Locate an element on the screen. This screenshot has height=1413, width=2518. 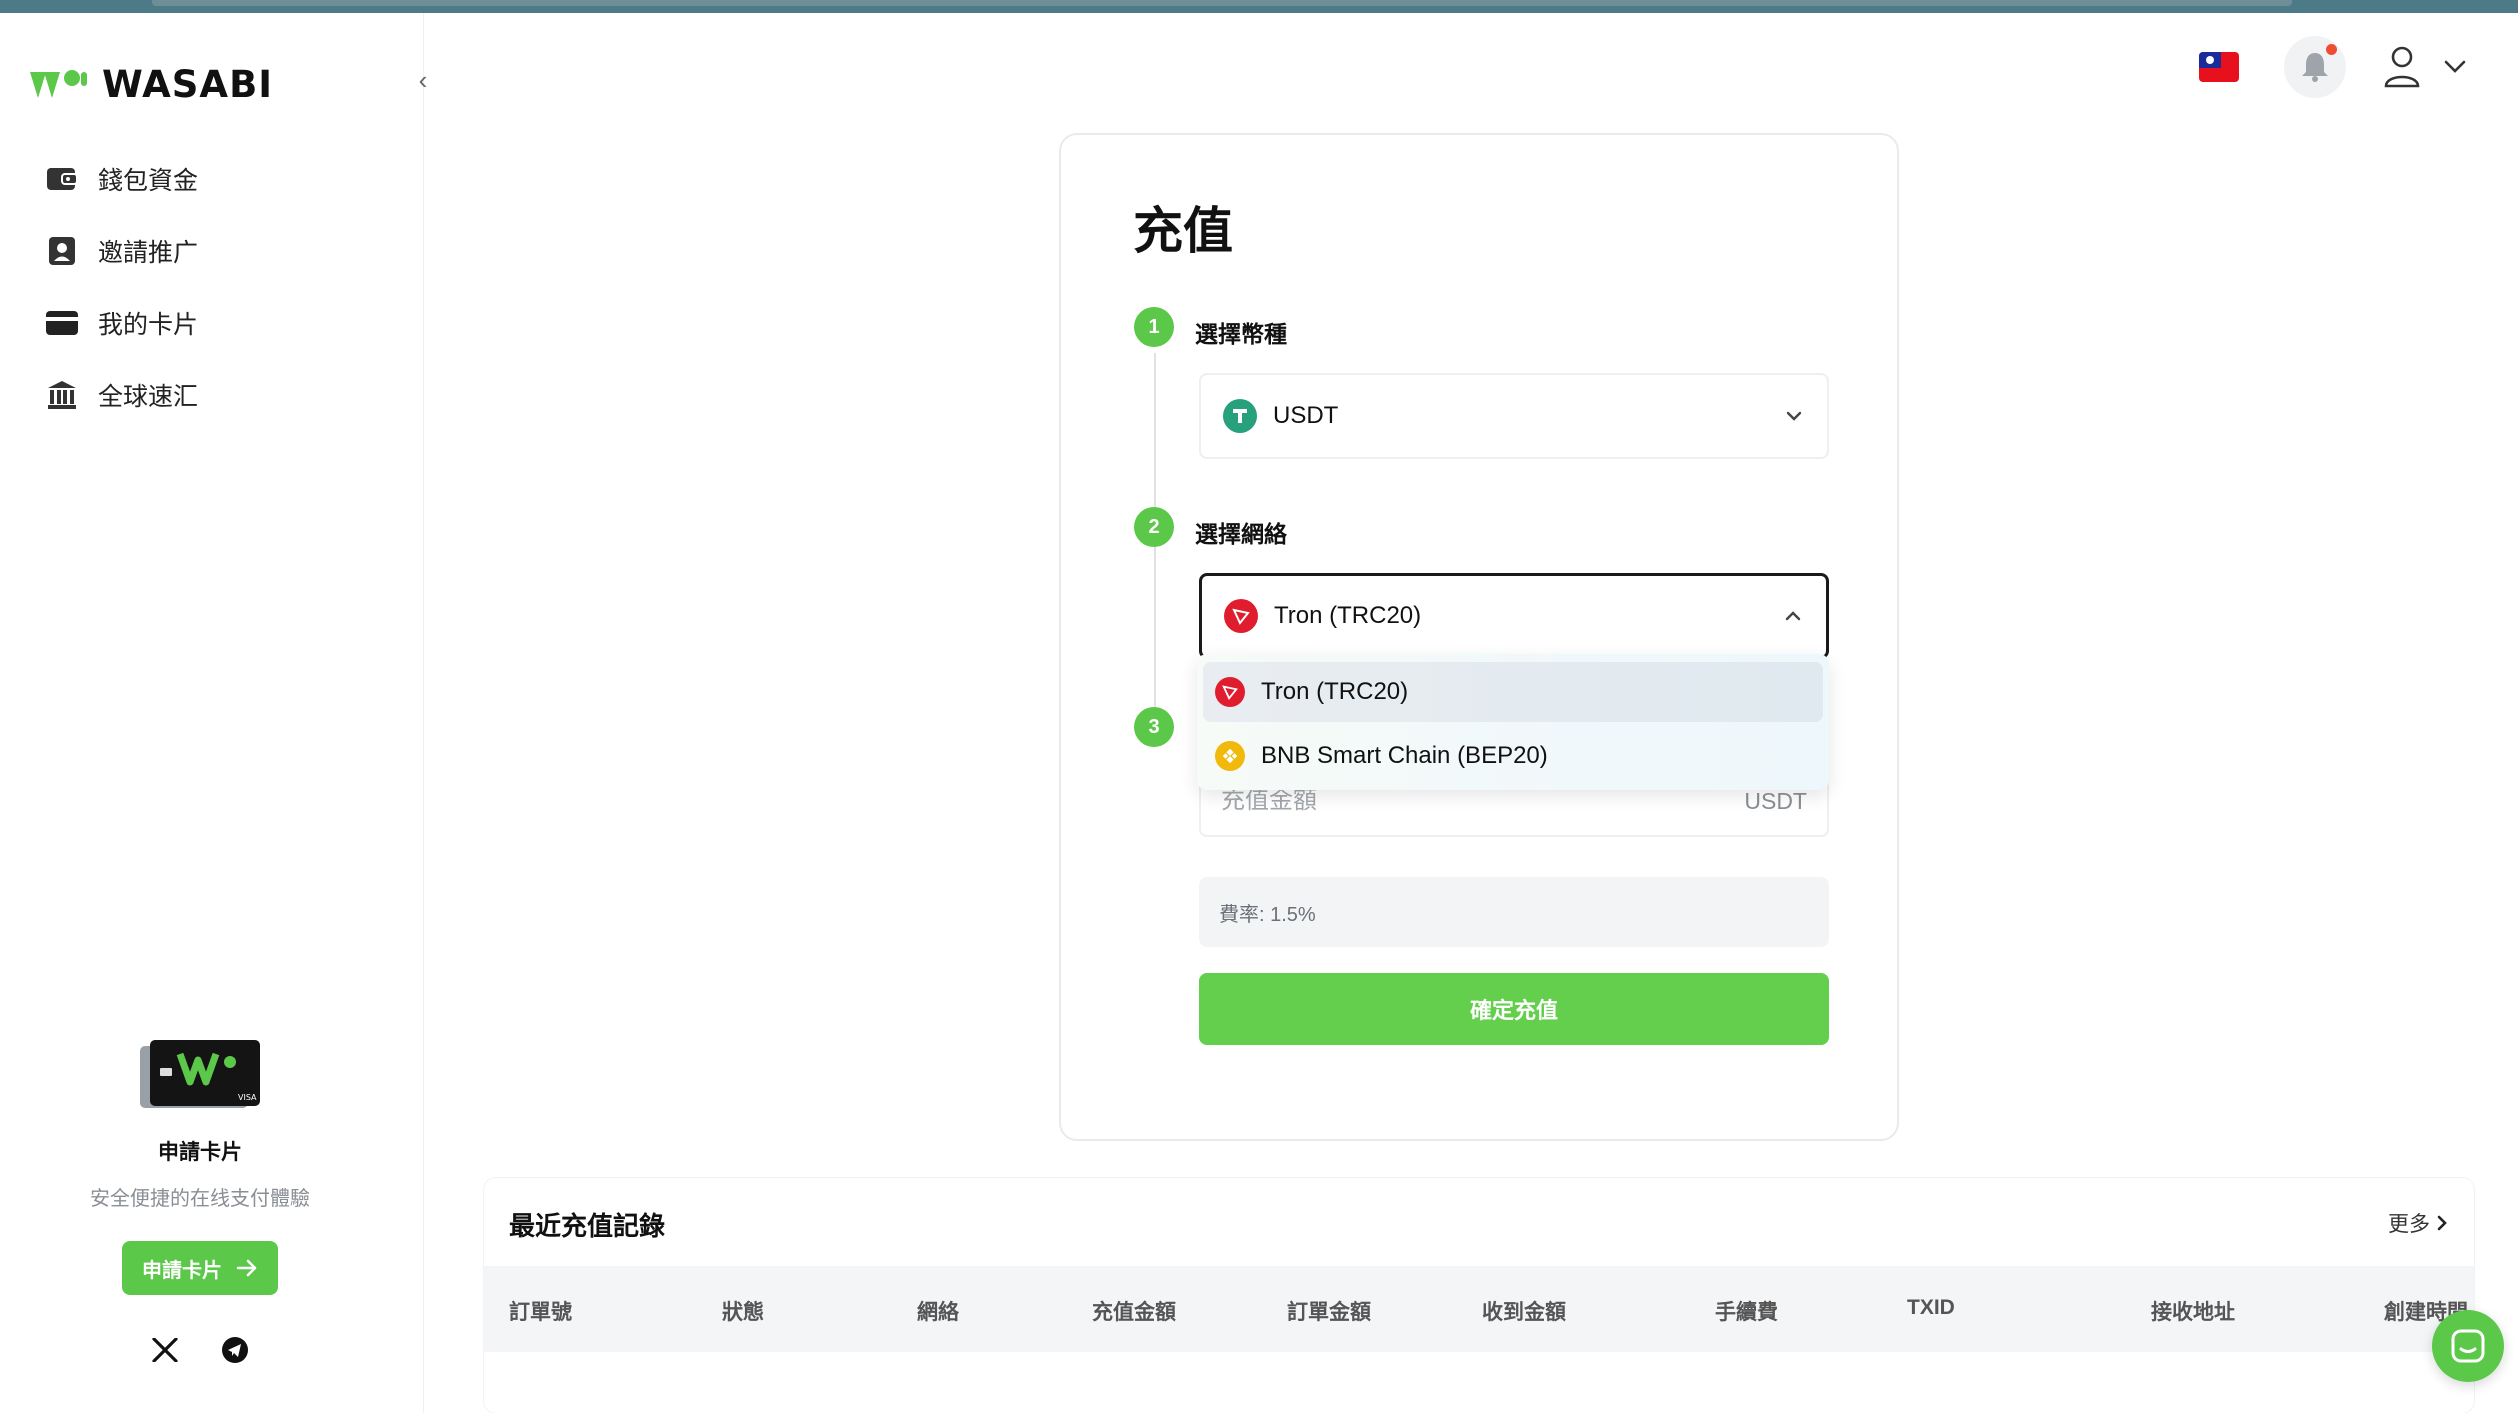
network-dropdown: Tron (TRC20) BNB Smart Chain (BEP20) is located at coordinates (1513, 722).